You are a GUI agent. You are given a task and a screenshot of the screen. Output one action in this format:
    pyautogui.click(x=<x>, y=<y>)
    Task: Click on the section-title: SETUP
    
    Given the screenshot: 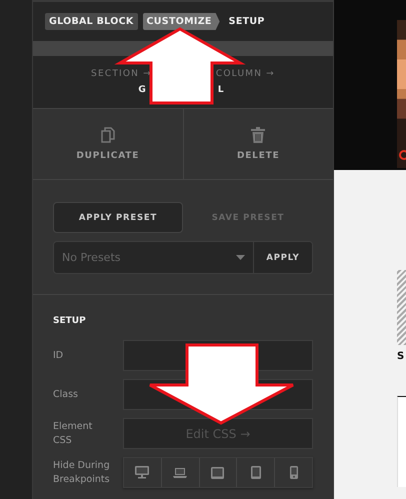 What is the action you would take?
    pyautogui.click(x=70, y=321)
    